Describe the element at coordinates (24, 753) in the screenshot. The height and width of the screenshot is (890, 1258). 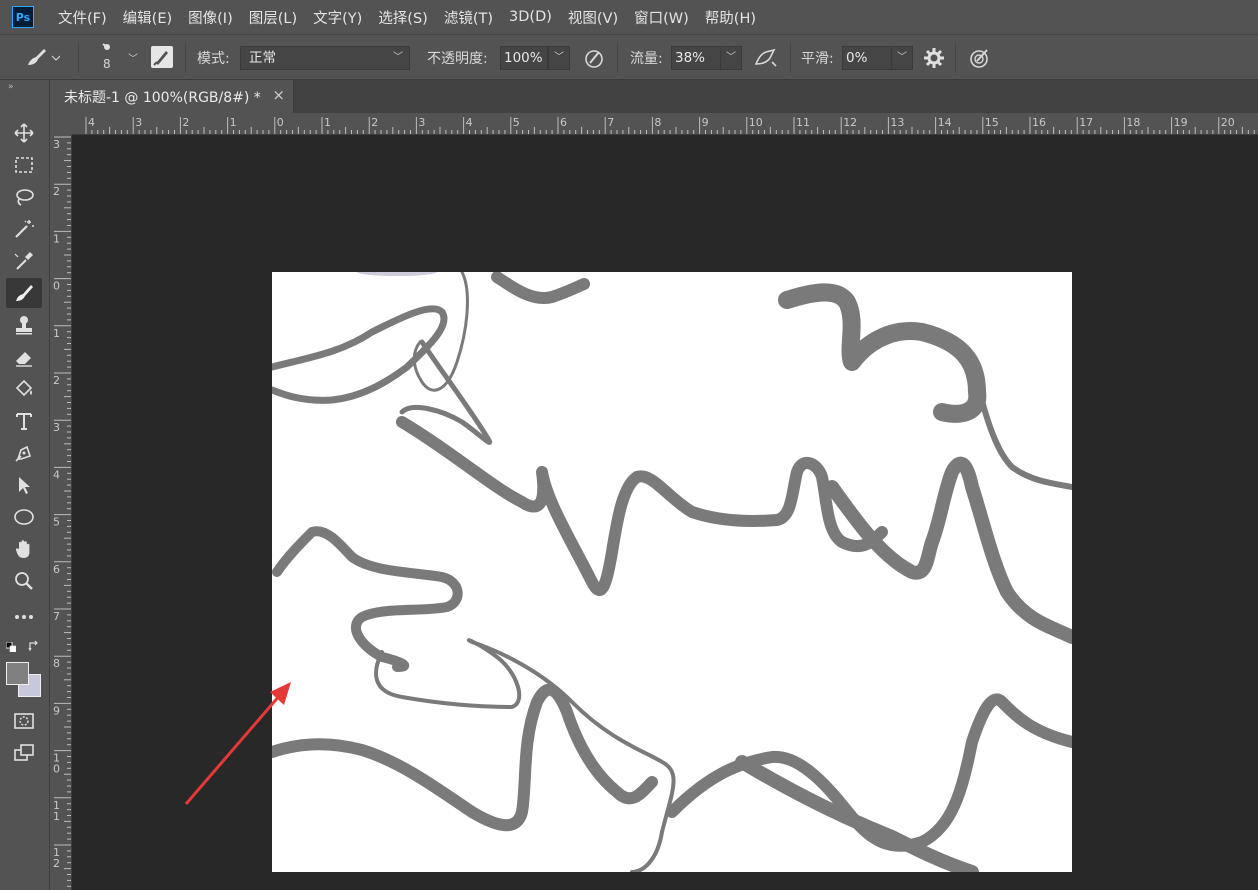
I see `tool-screen-mode` at that location.